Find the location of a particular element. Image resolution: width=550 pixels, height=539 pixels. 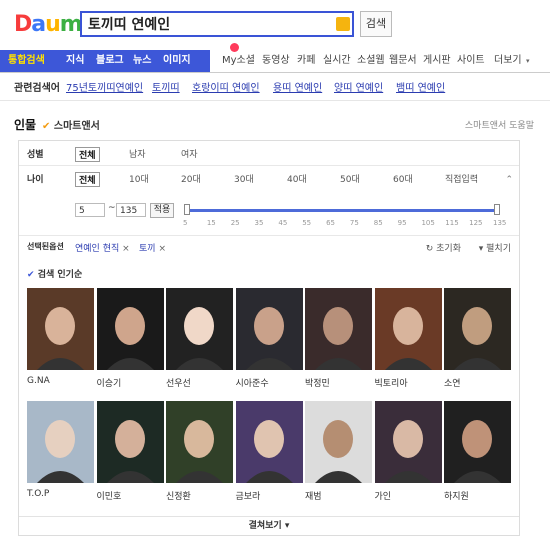

chip-job: 연예인 현직 × is located at coordinates (102, 247).